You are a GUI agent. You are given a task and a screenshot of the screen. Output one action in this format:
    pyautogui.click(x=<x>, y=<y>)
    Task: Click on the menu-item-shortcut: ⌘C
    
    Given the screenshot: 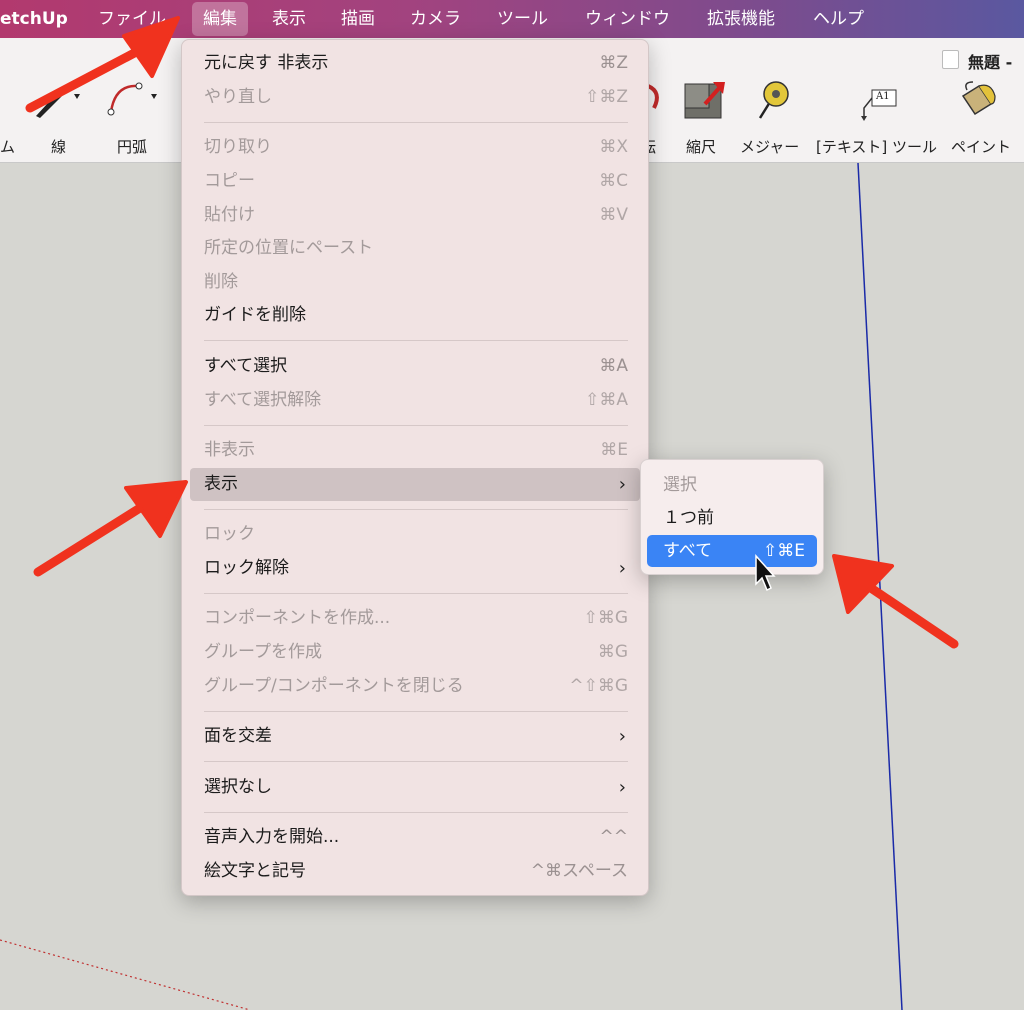 What is the action you would take?
    pyautogui.click(x=613, y=181)
    